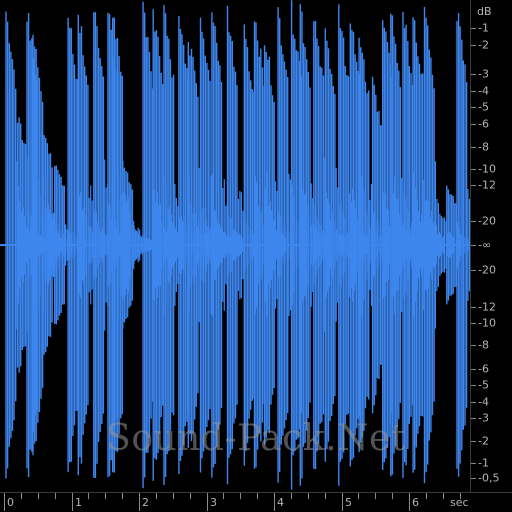  Describe the element at coordinates (213, 502) in the screenshot. I see `time-tick-label: 3` at that location.